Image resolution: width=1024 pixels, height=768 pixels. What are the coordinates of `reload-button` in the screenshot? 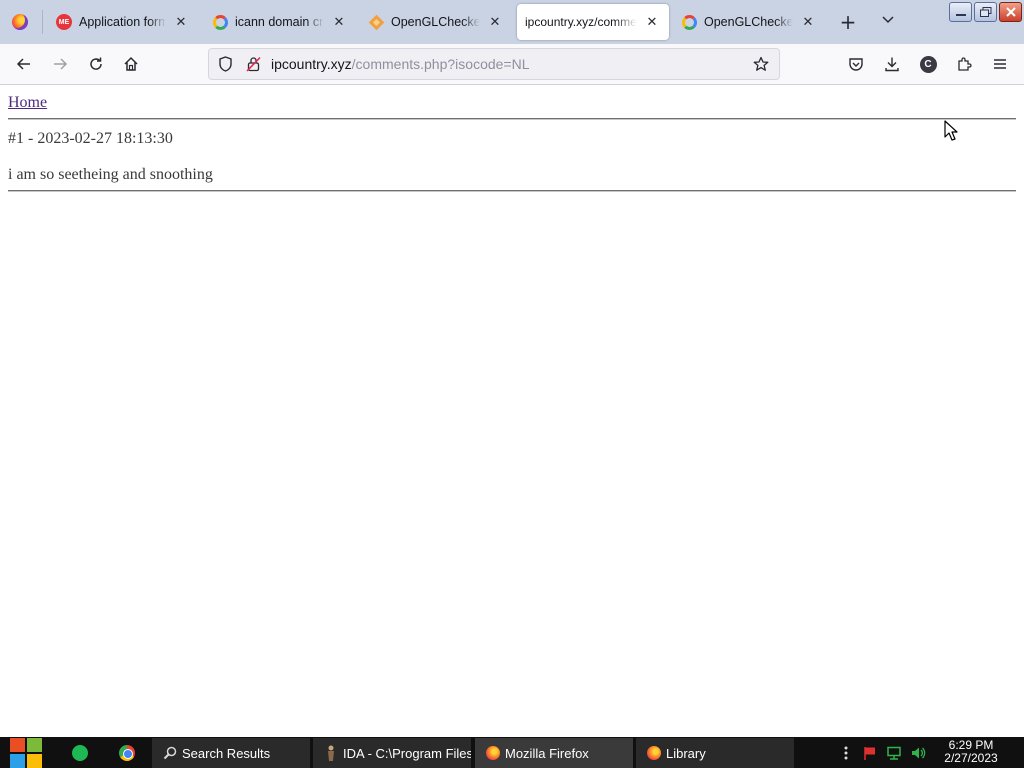 It's located at (96, 64).